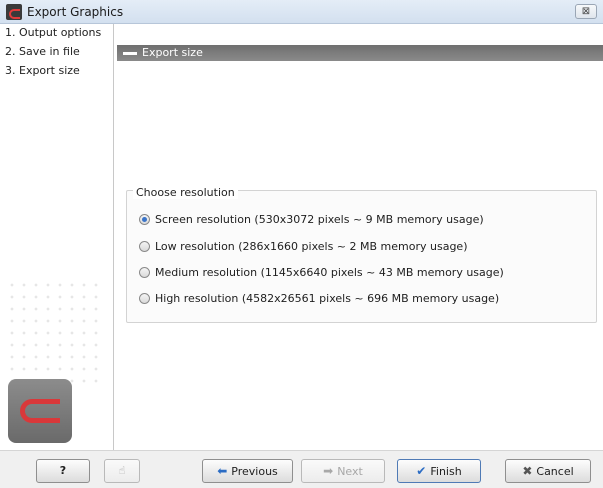 The width and height of the screenshot is (603, 488). I want to click on step-export-size: 3. Export size, so click(42, 70).